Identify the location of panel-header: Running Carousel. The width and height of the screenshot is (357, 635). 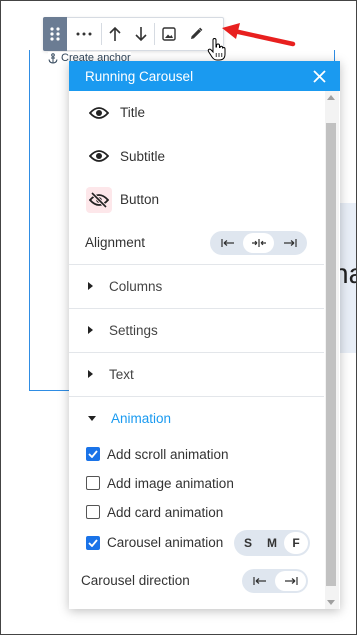
(204, 76).